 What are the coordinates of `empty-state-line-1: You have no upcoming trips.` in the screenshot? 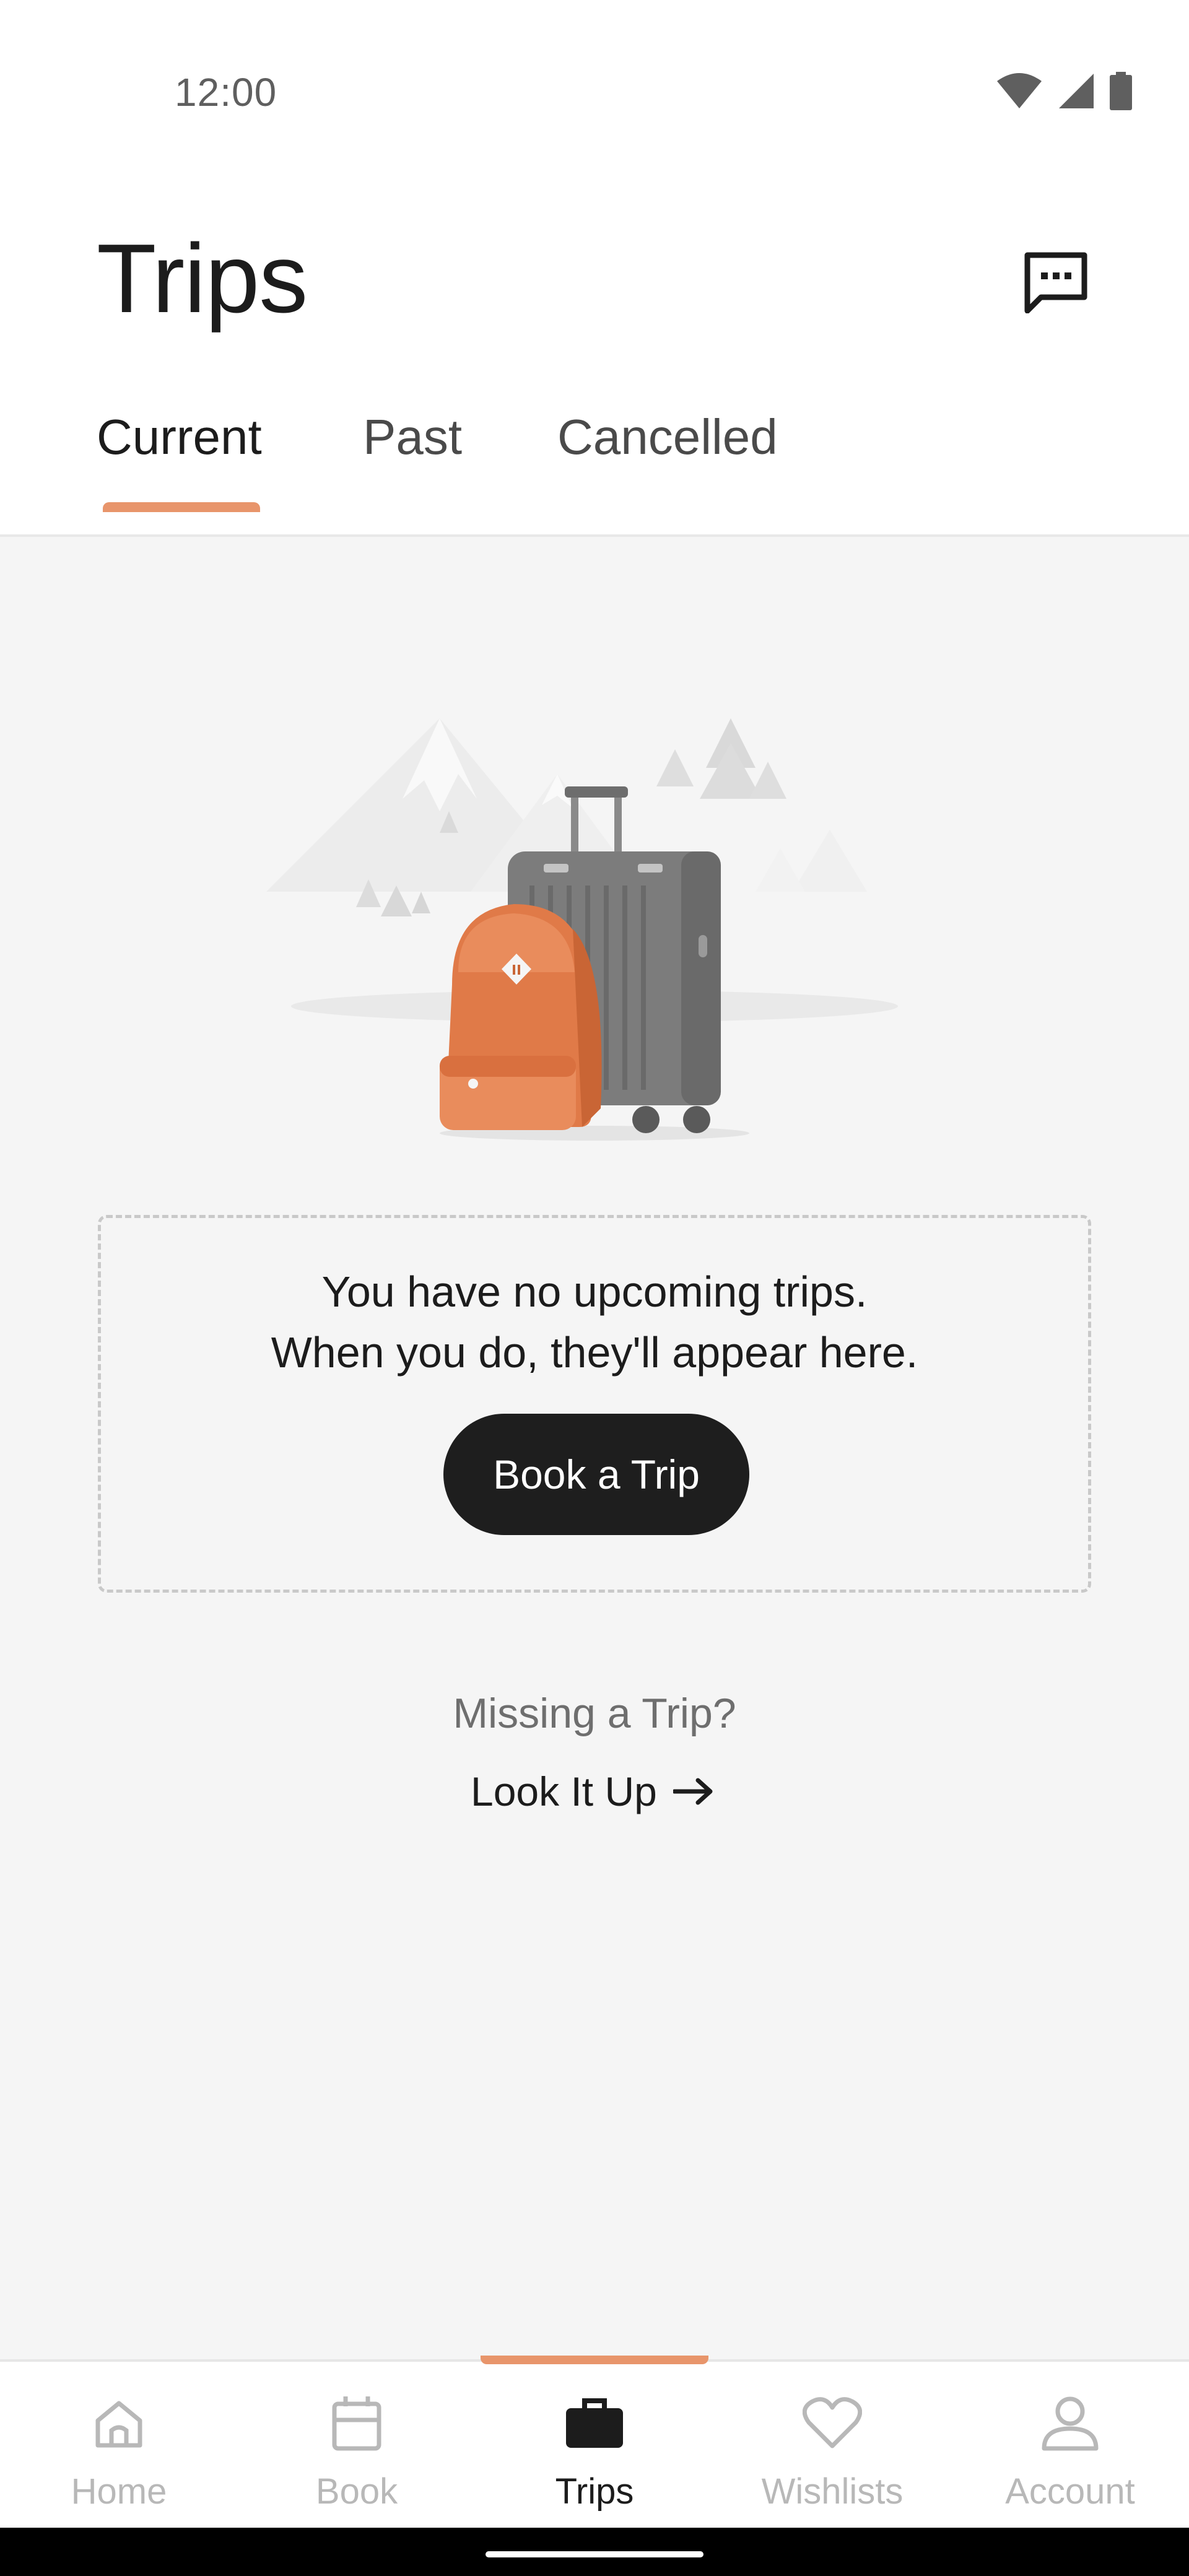 It's located at (594, 1292).